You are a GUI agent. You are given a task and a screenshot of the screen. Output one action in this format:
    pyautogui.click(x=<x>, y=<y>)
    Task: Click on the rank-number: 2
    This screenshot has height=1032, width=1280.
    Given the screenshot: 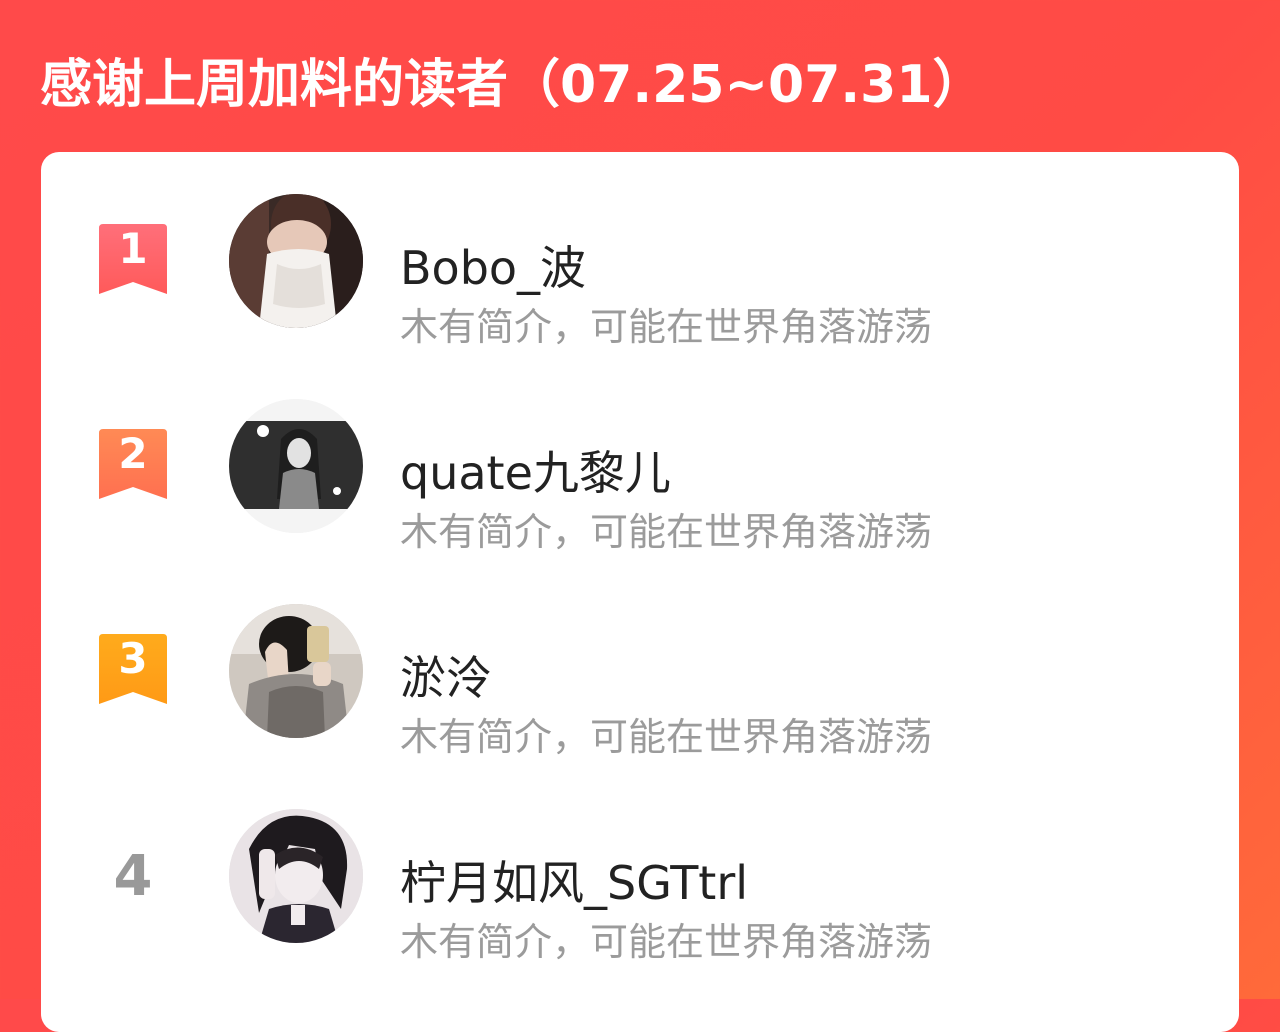 What is the action you would take?
    pyautogui.click(x=133, y=453)
    